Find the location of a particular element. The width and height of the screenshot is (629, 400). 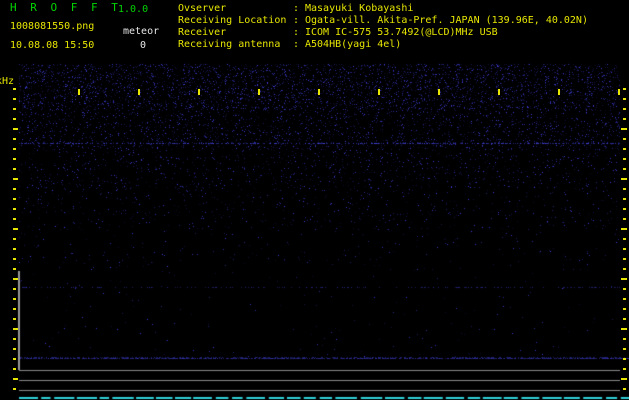

observation-datetime: 10.08.08 15:50 is located at coordinates (52, 45).